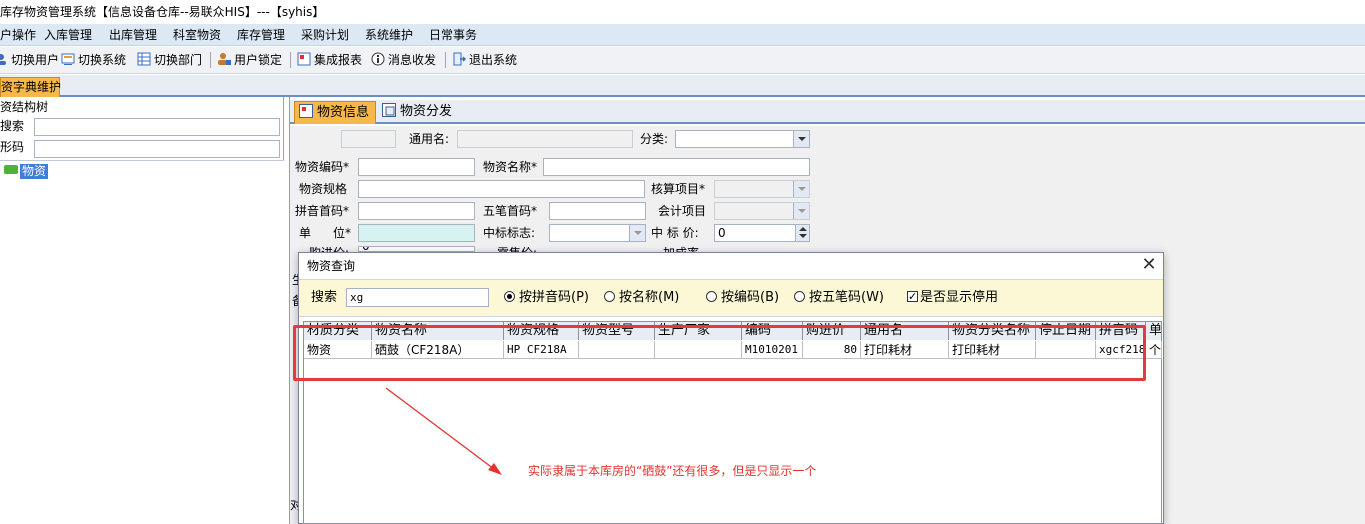 Image resolution: width=1365 pixels, height=524 pixels. What do you see at coordinates (742, 139) in the screenshot?
I see `category-select` at bounding box center [742, 139].